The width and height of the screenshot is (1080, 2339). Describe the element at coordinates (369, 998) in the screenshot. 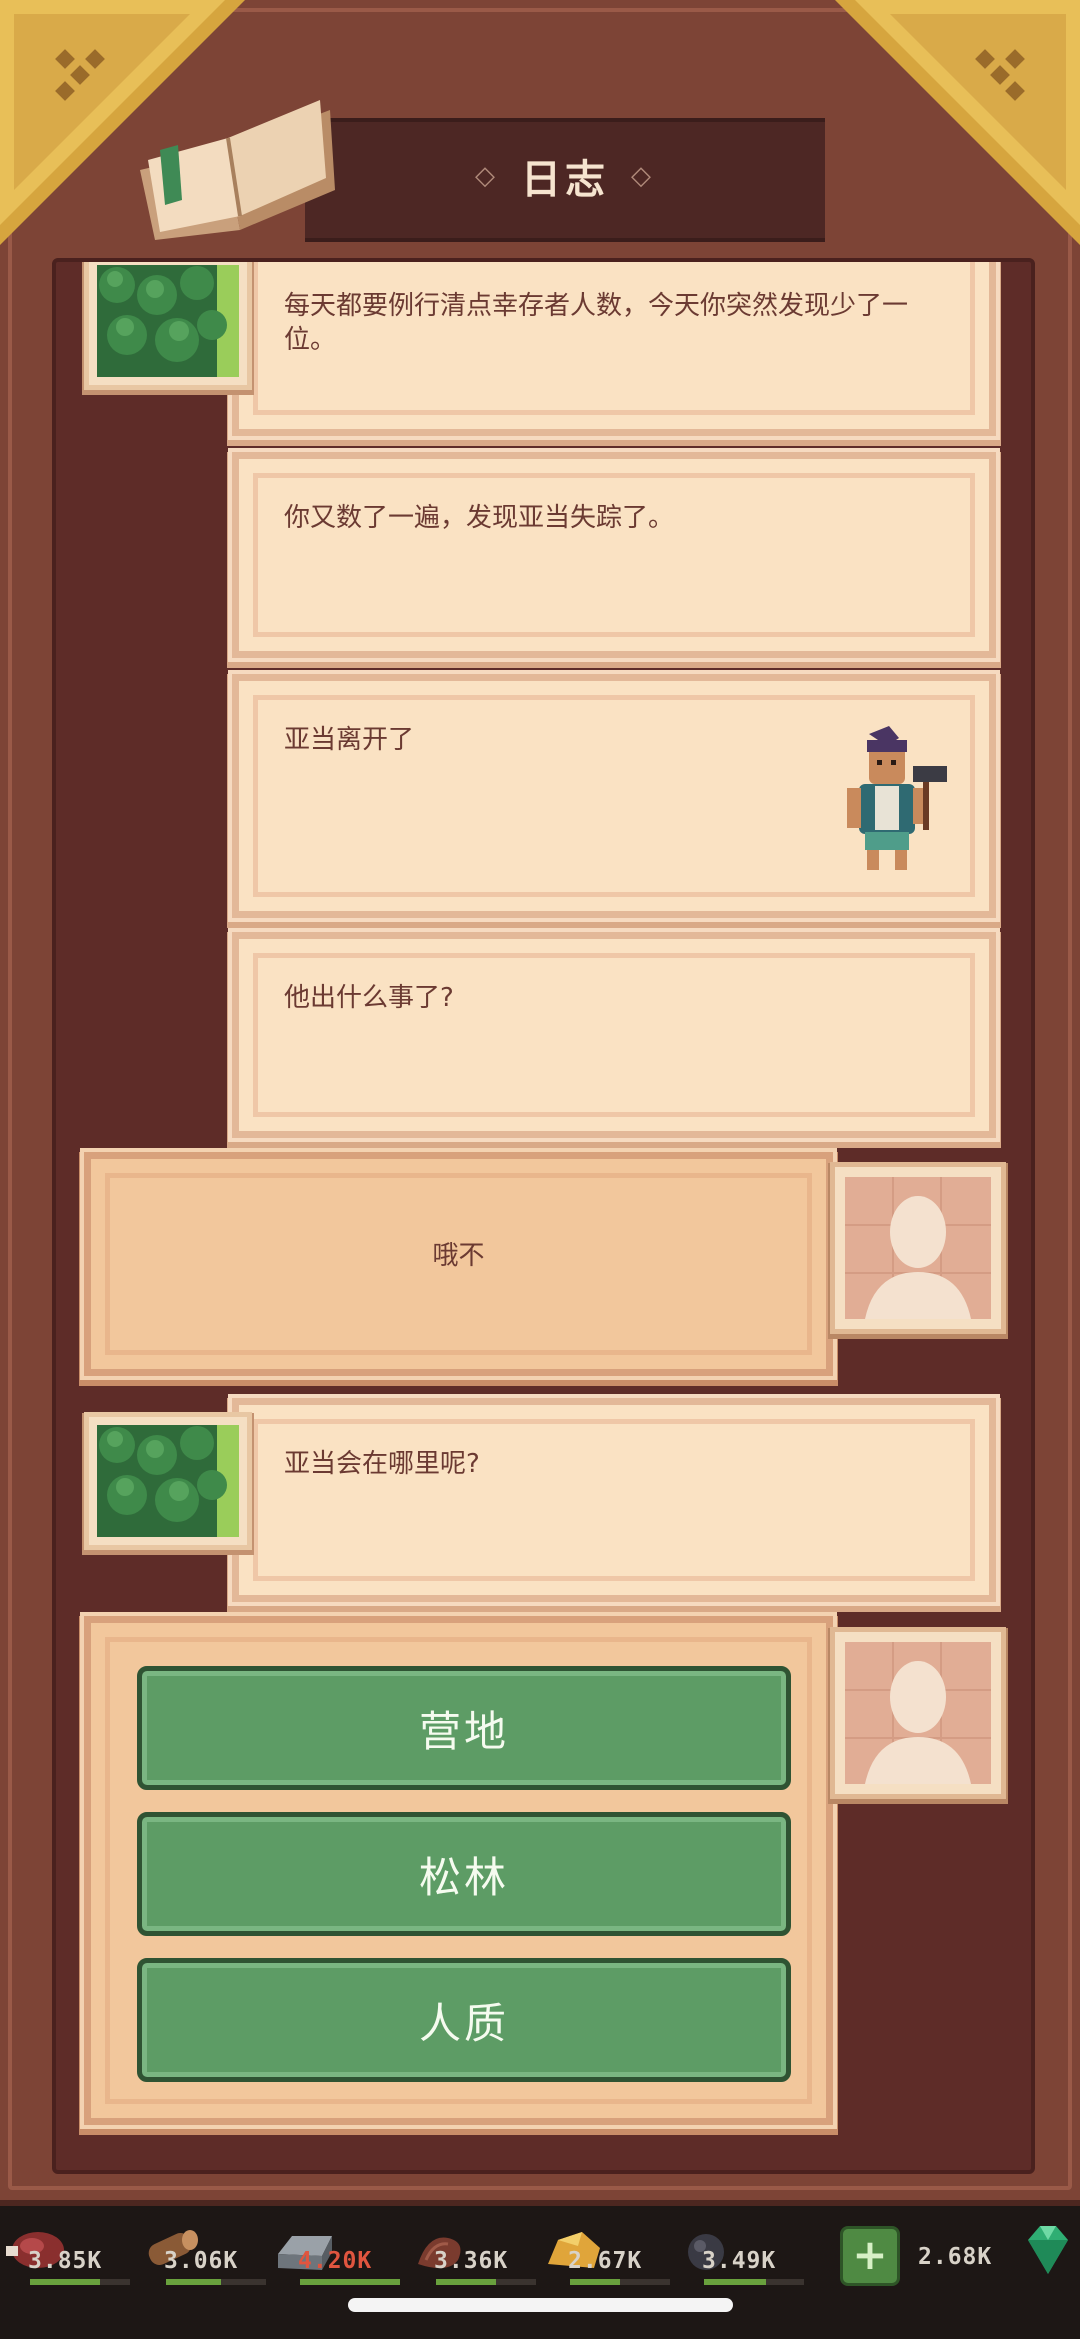

I see `log-entry-text: 他出什么事了?` at that location.